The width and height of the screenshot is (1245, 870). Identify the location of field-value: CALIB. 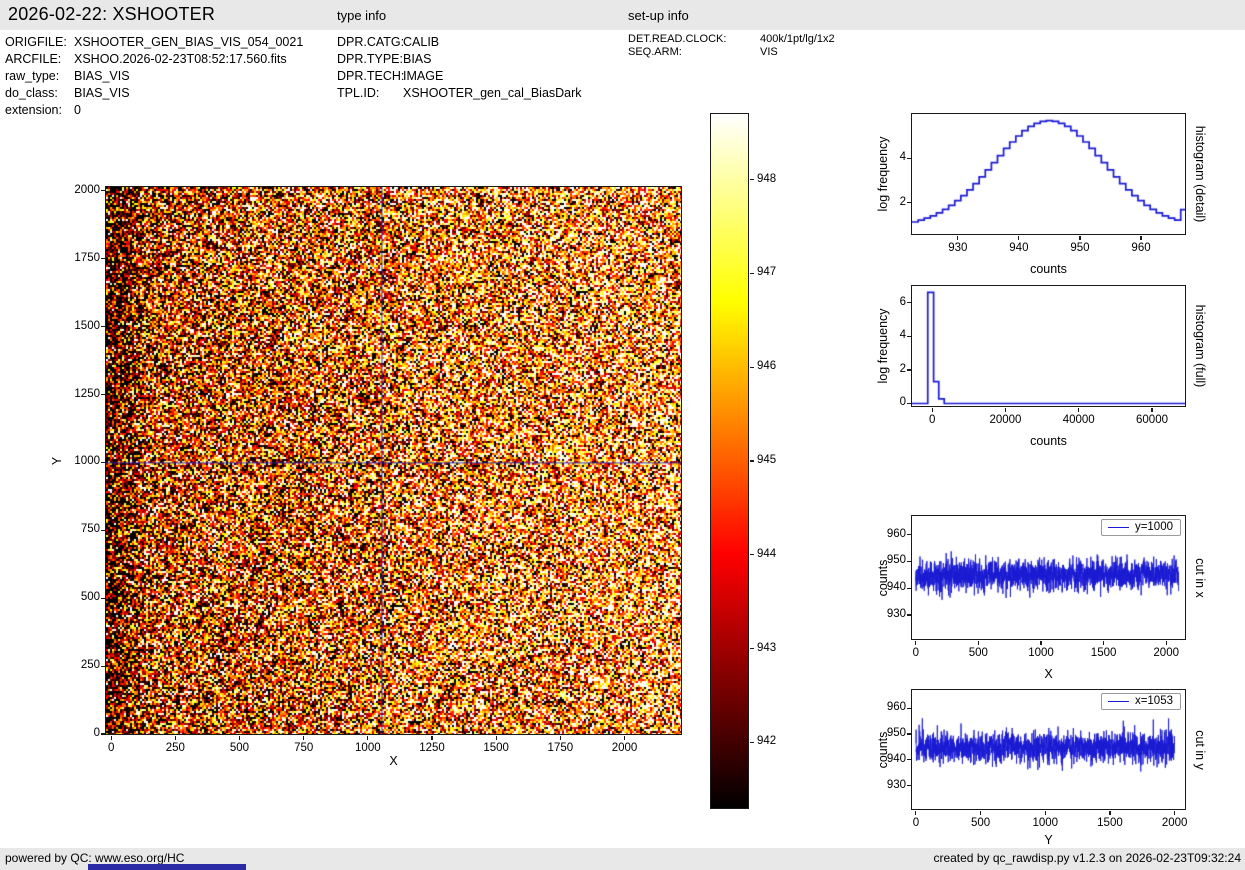
(421, 42).